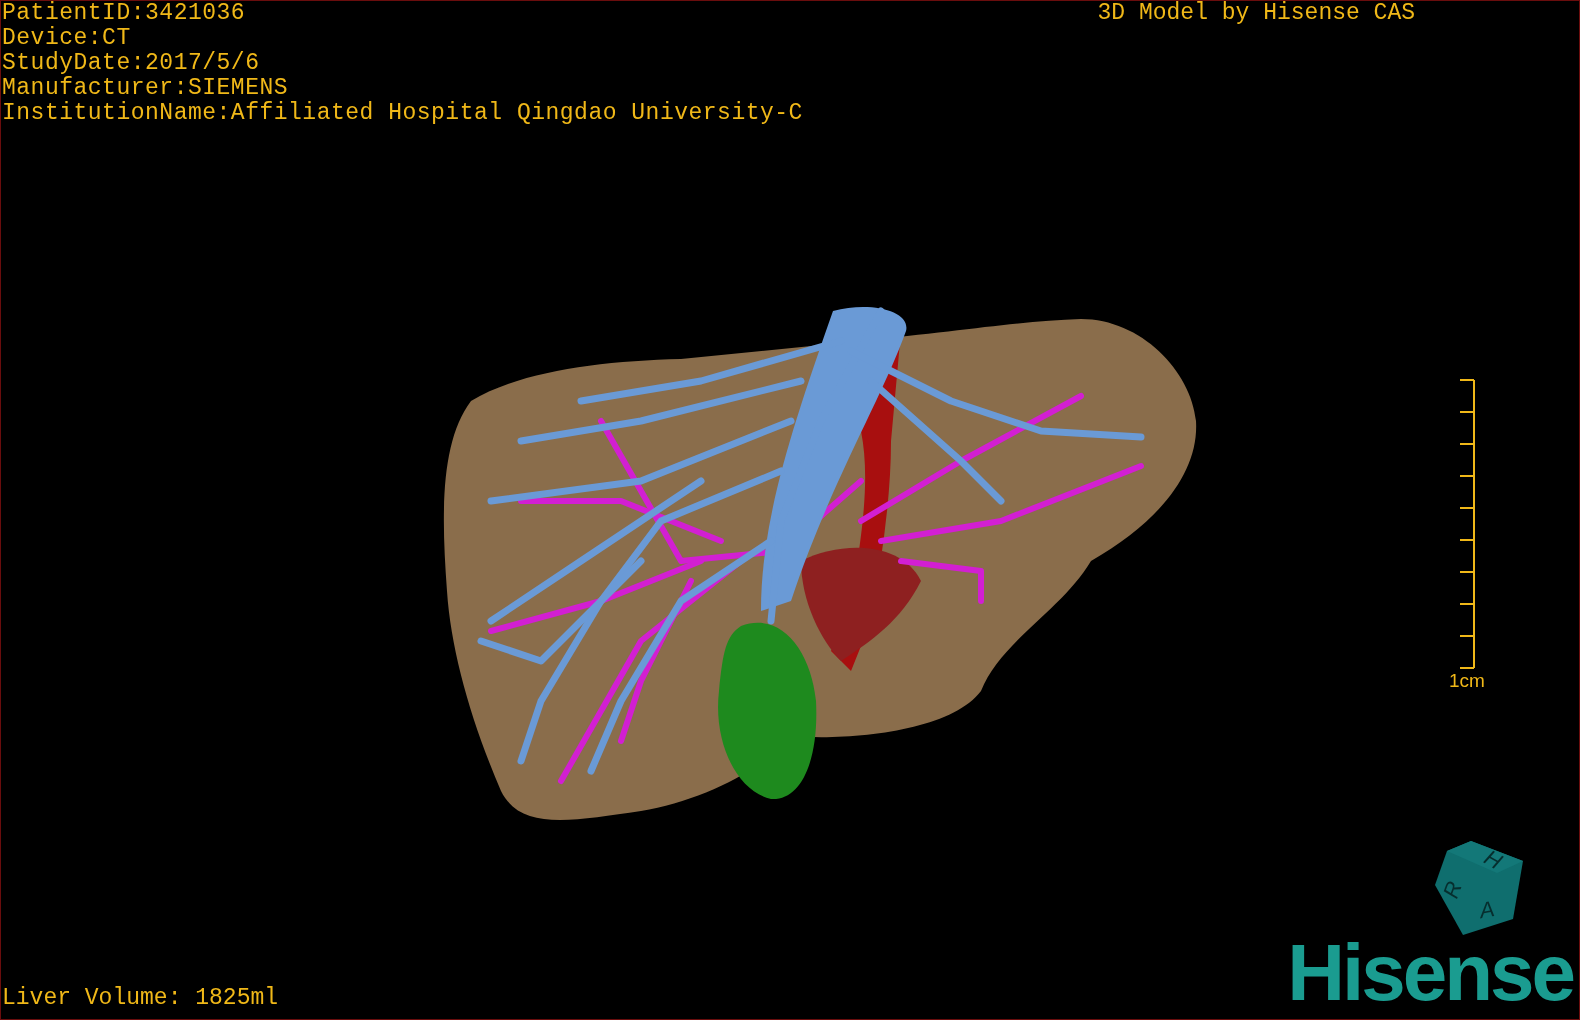 The width and height of the screenshot is (1580, 1020). What do you see at coordinates (131, 63) in the screenshot?
I see `patient-info-text: StudyDate:2017/5/6` at bounding box center [131, 63].